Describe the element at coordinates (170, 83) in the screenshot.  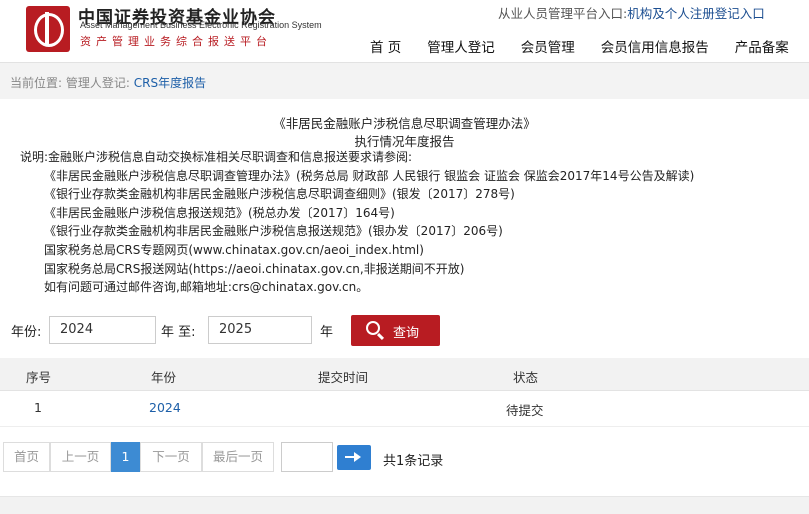
I see `breadcrumb-current: CRS年度报告` at that location.